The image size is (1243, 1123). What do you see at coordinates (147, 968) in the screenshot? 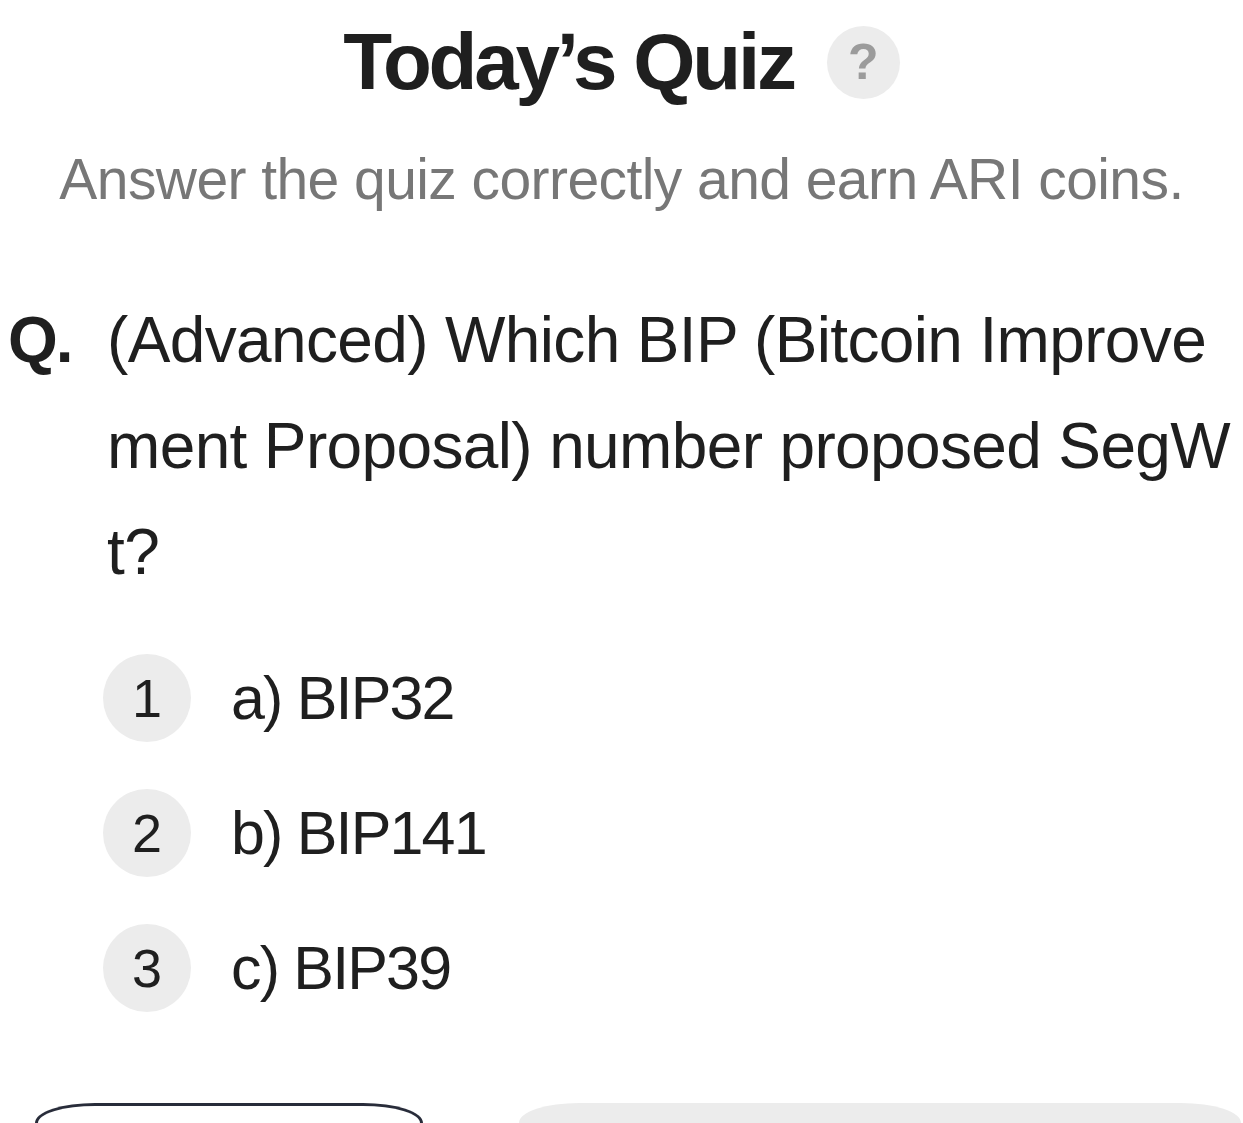
I see `option-number: 3` at bounding box center [147, 968].